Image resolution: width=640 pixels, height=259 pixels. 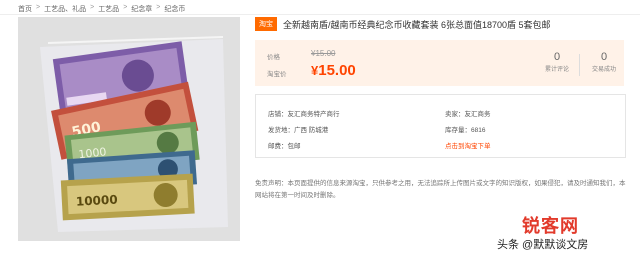 I want to click on current-price: ¥15.00, so click(x=333, y=70).